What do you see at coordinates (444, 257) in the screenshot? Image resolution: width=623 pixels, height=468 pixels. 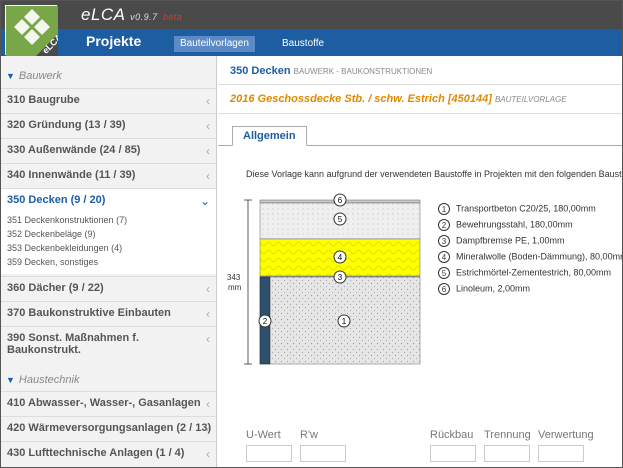 I see `legend-number: 4` at bounding box center [444, 257].